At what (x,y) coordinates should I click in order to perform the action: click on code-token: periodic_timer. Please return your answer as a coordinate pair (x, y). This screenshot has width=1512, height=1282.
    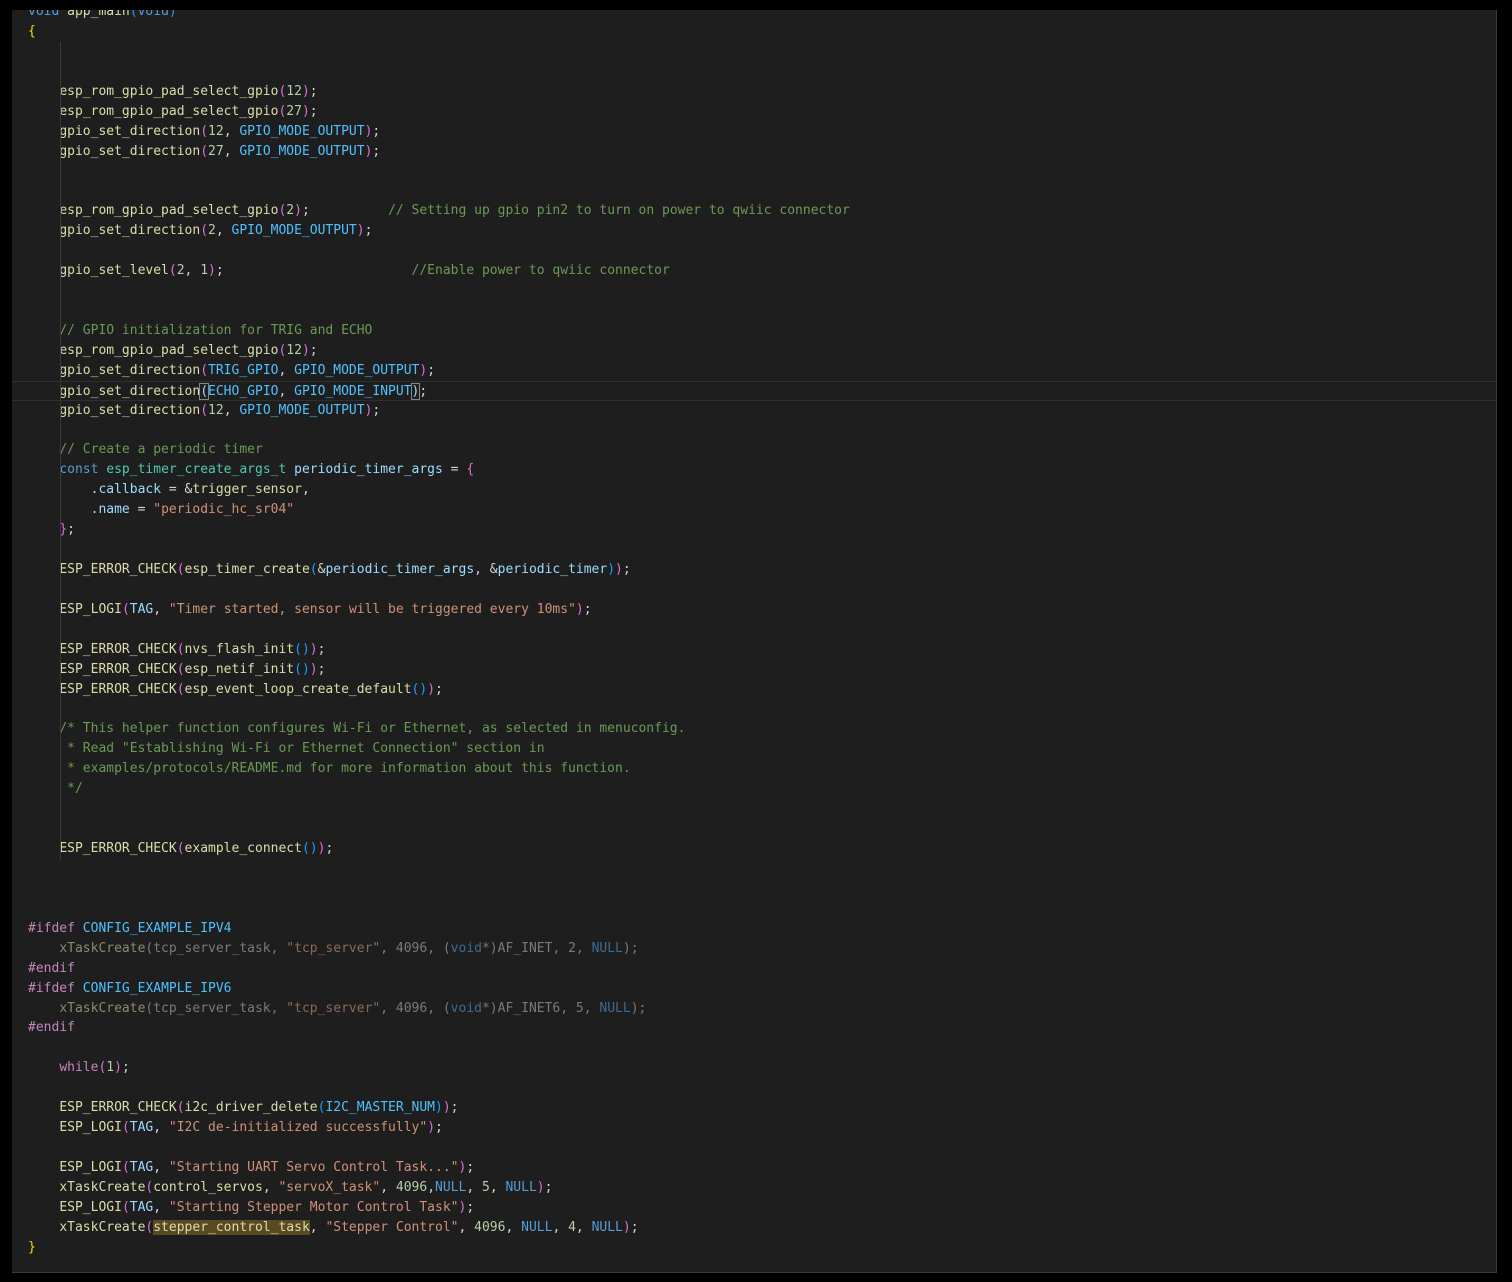
    Looking at the image, I should click on (552, 570).